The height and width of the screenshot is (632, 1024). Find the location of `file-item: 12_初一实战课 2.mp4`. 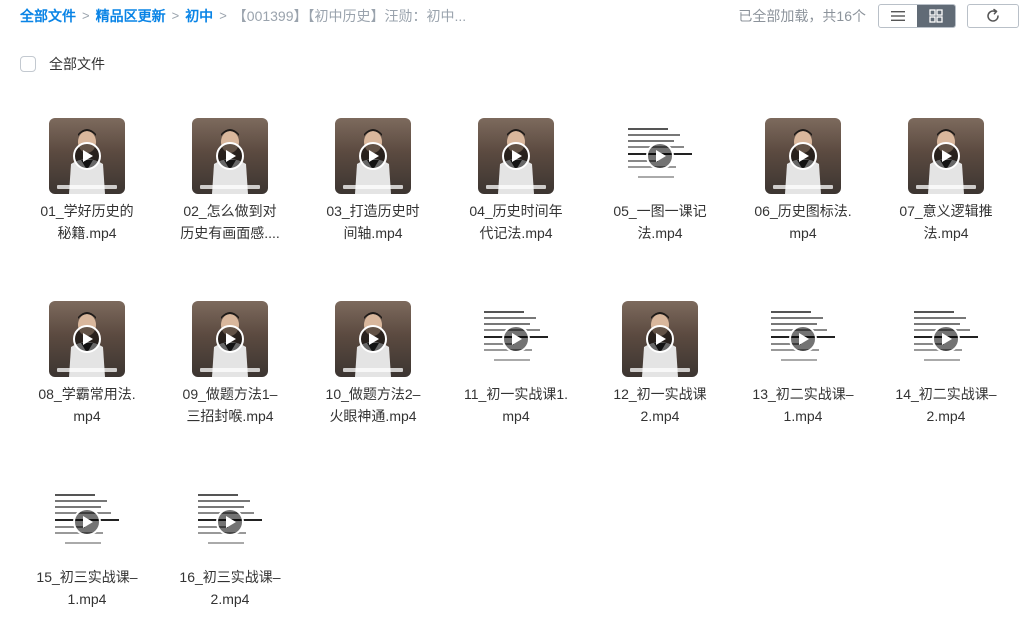

file-item: 12_初一实战课 2.mp4 is located at coordinates (660, 364).